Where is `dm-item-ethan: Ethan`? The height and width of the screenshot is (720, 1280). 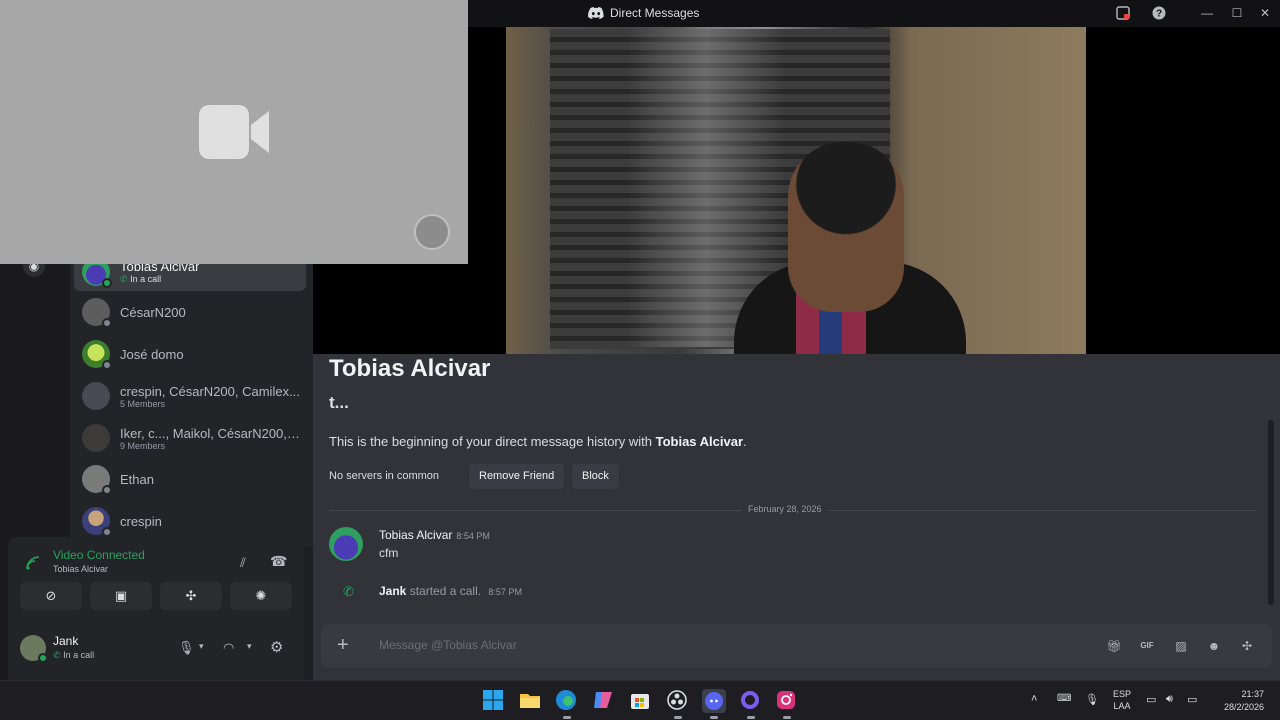 dm-item-ethan: Ethan is located at coordinates (190, 479).